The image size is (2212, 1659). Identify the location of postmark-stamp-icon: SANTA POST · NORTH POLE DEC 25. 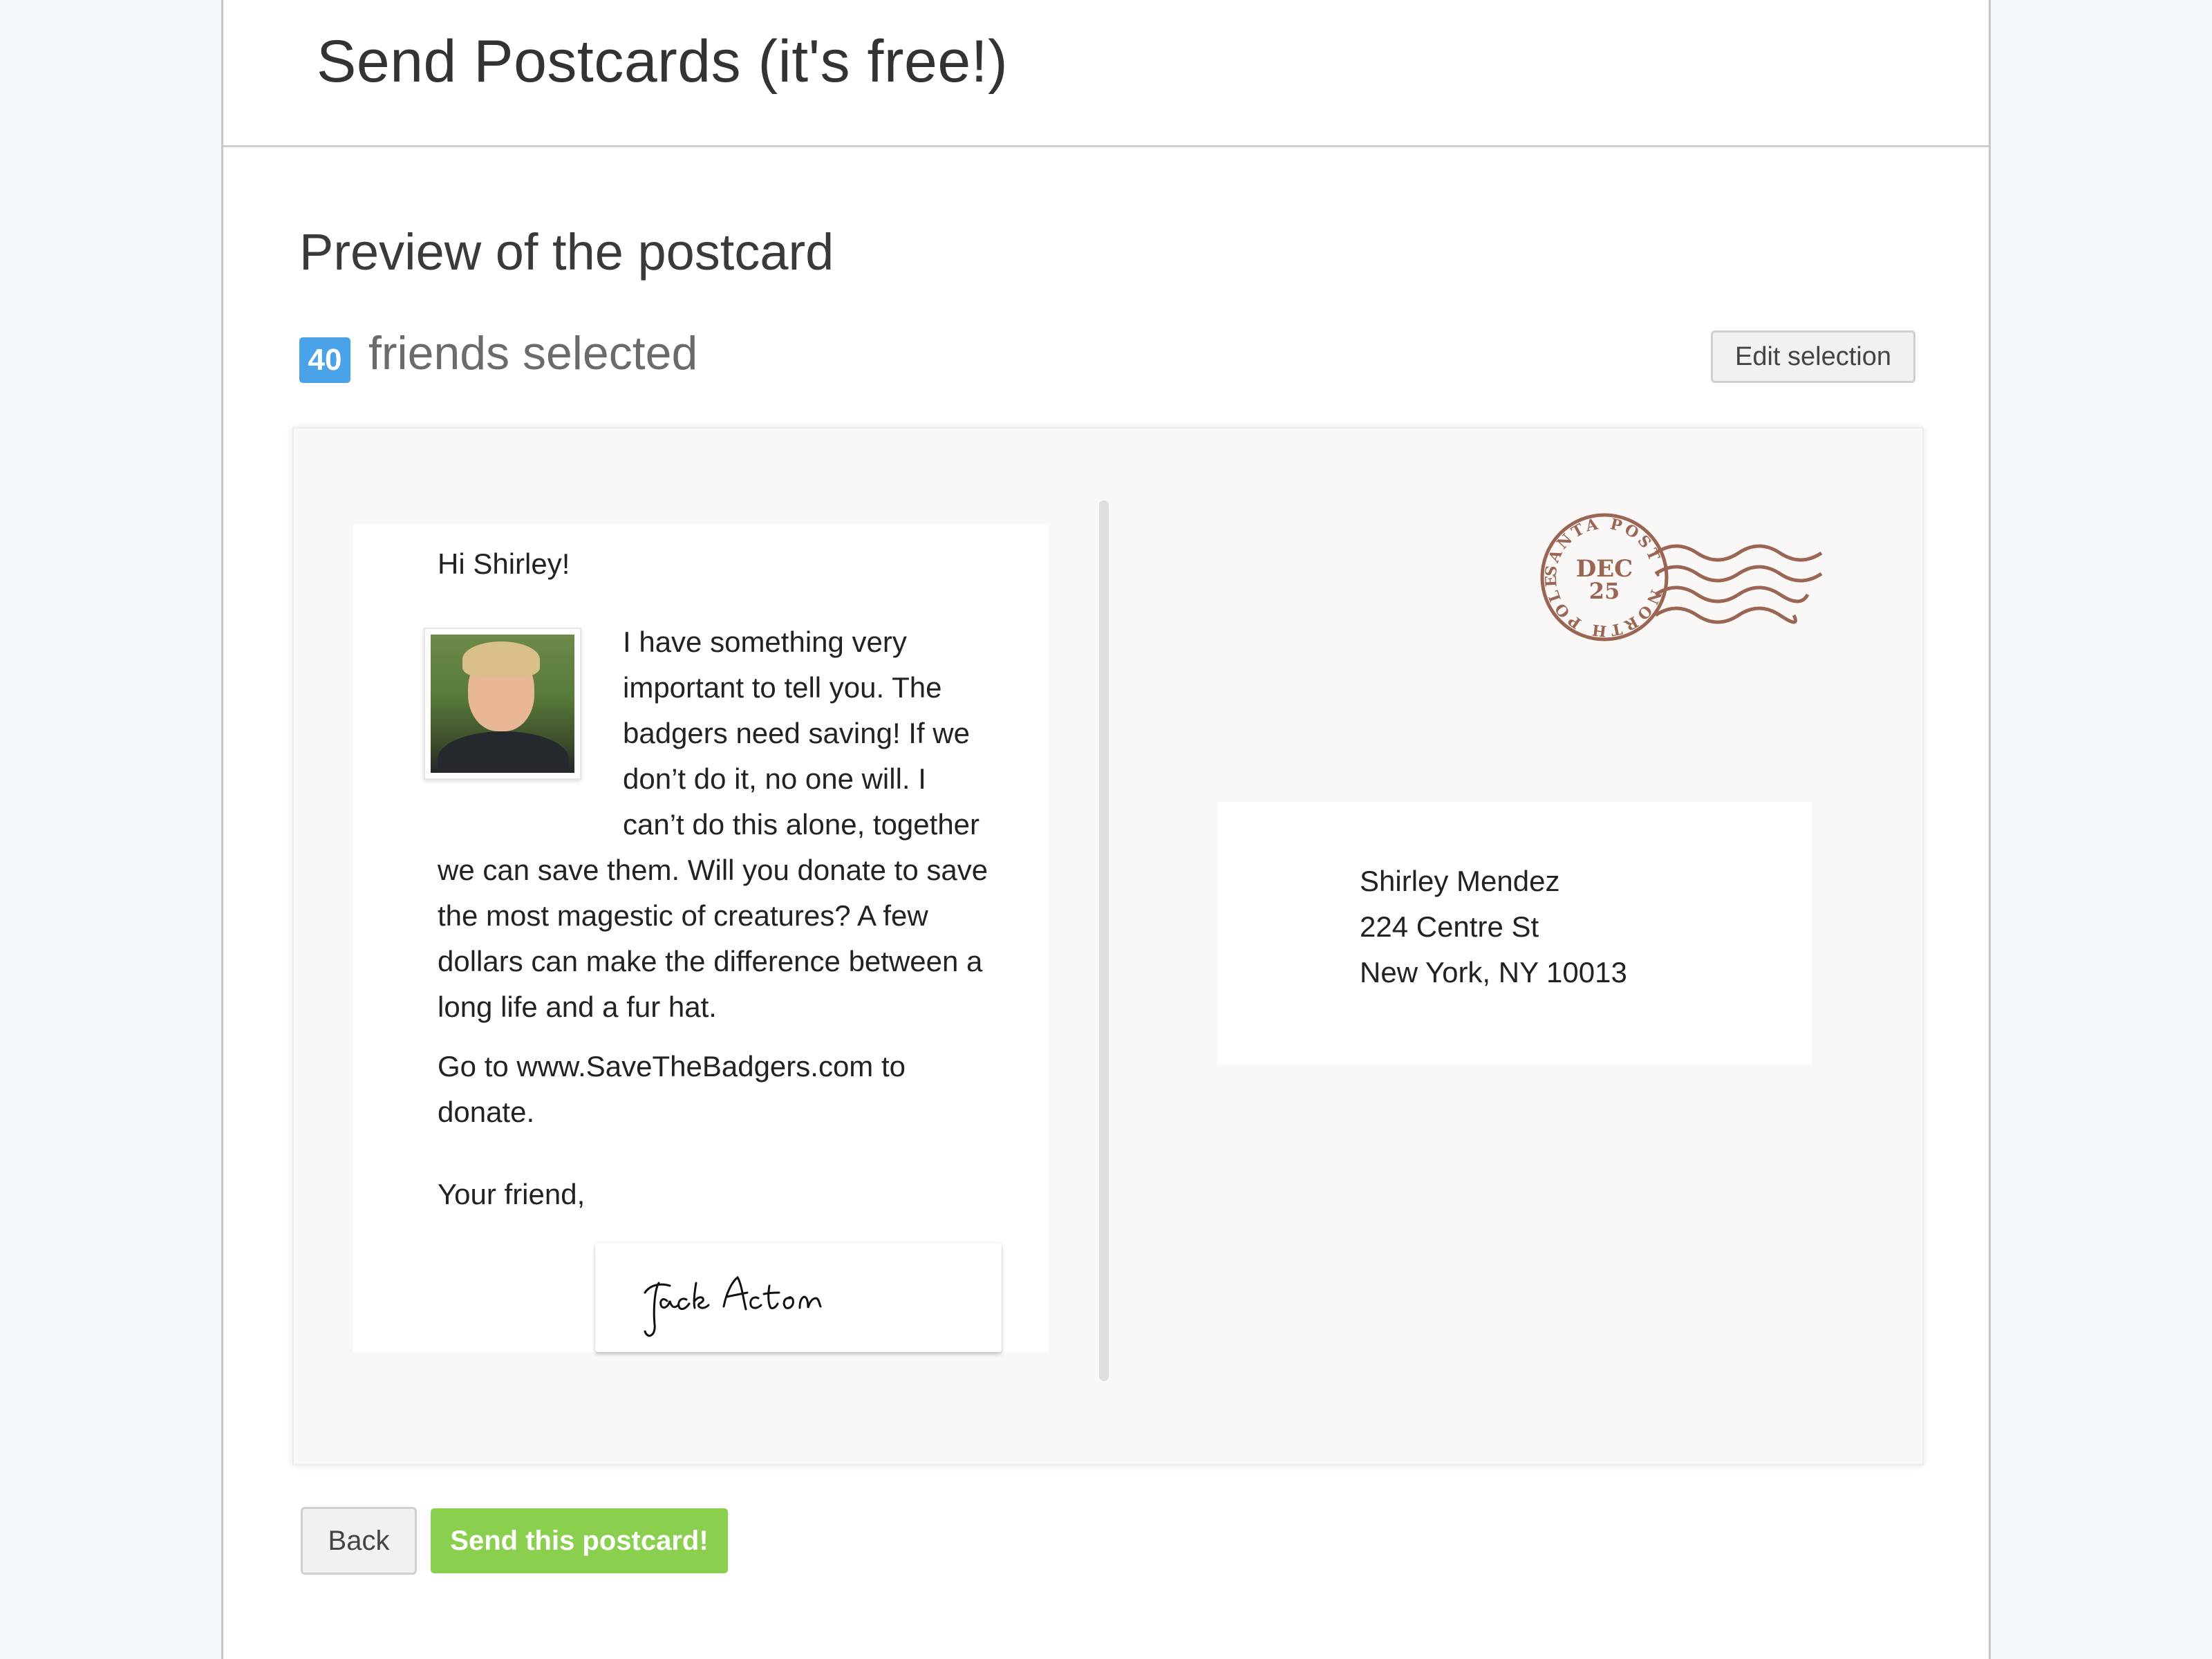
(1681, 577).